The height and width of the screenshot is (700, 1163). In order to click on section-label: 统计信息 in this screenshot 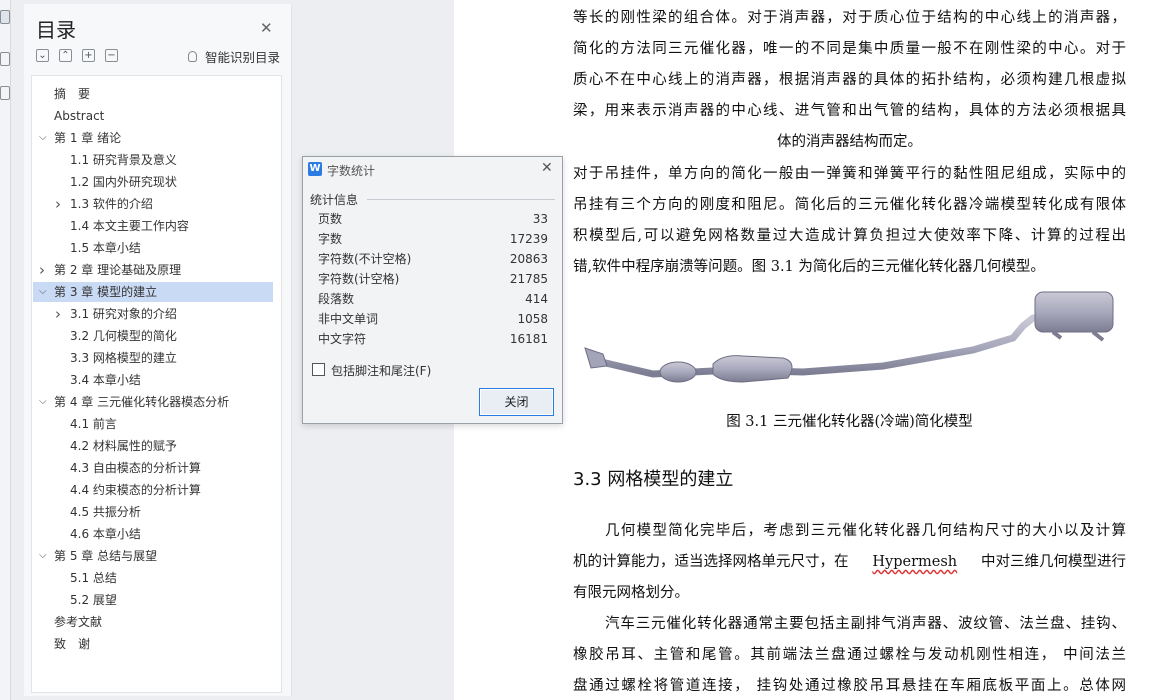, I will do `click(334, 200)`.